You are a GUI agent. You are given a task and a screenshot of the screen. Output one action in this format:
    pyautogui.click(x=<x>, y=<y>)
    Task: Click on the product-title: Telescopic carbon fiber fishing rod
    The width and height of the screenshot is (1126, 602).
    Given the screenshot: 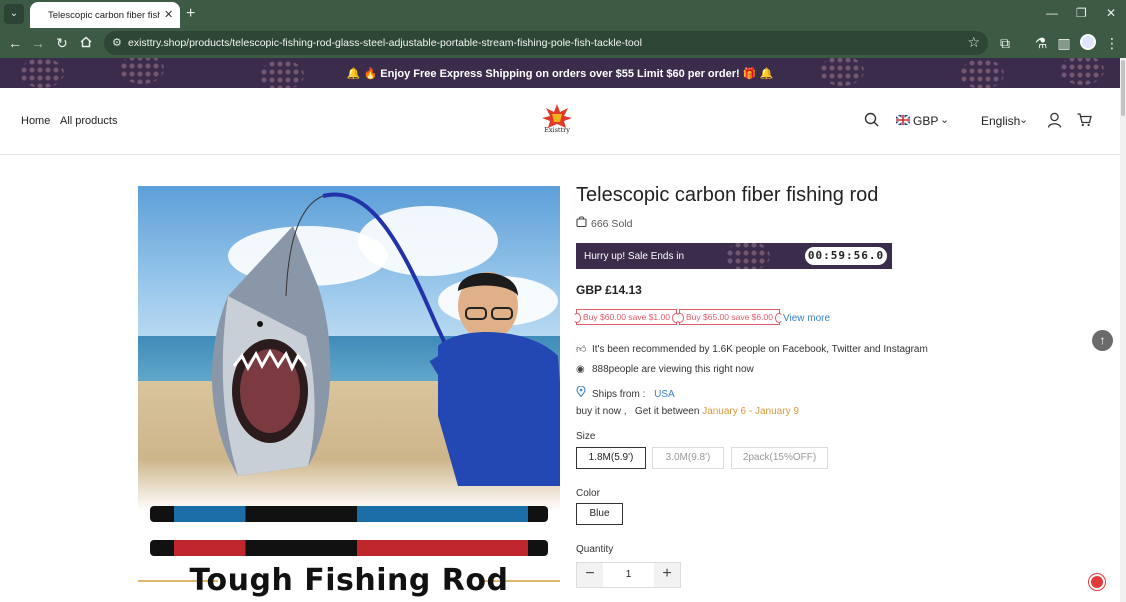 What is the action you would take?
    pyautogui.click(x=727, y=195)
    